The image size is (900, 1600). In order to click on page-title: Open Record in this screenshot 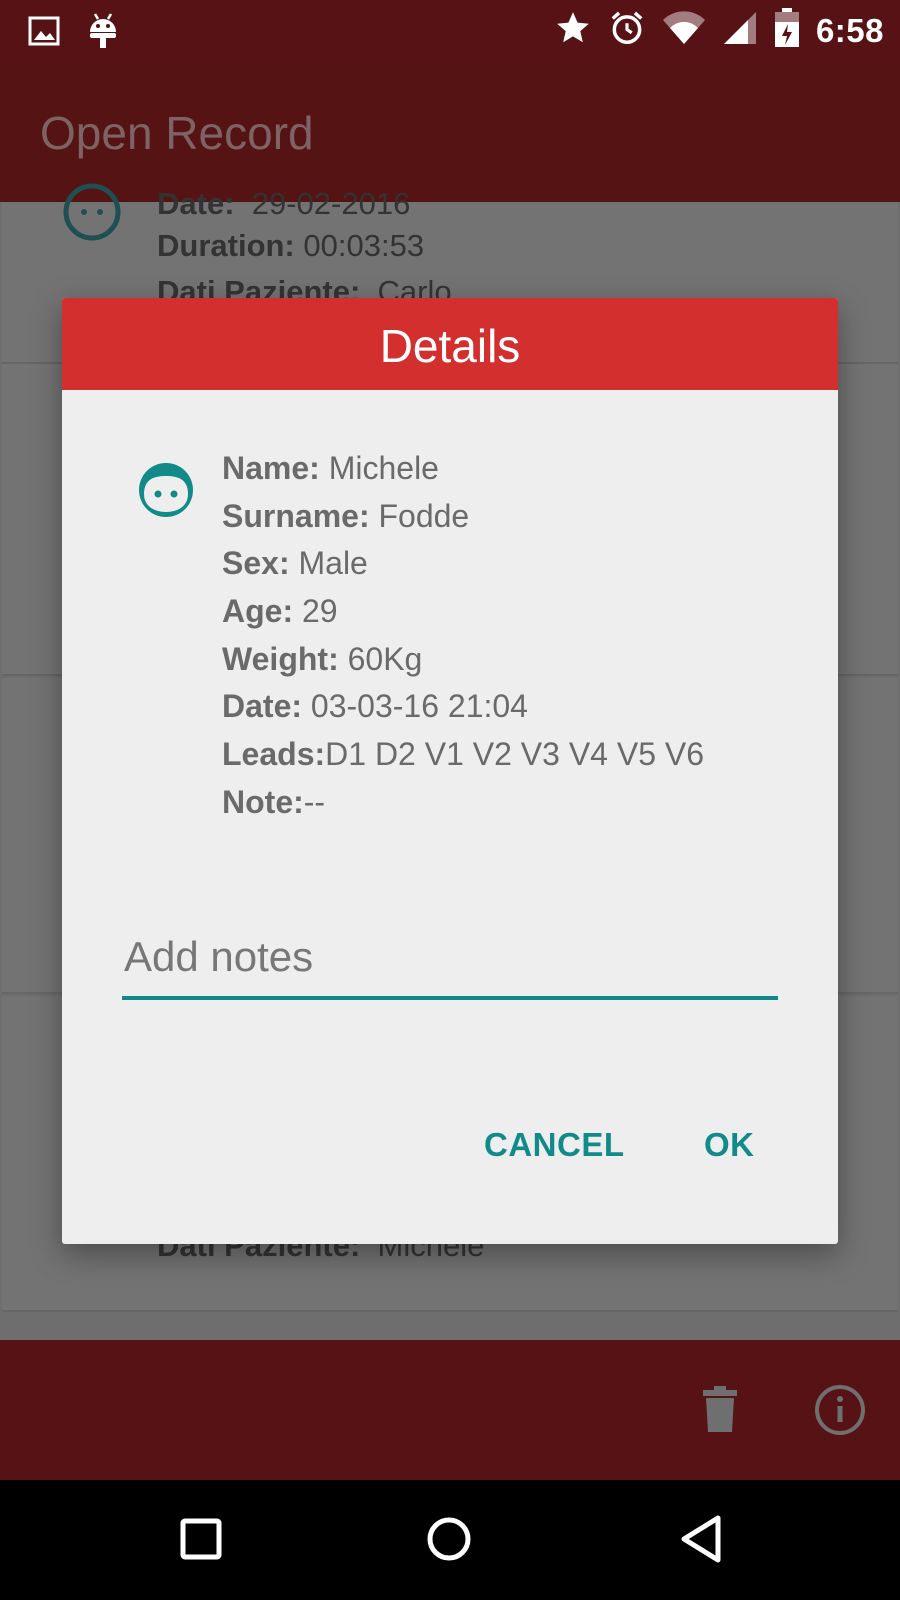, I will do `click(177, 133)`.